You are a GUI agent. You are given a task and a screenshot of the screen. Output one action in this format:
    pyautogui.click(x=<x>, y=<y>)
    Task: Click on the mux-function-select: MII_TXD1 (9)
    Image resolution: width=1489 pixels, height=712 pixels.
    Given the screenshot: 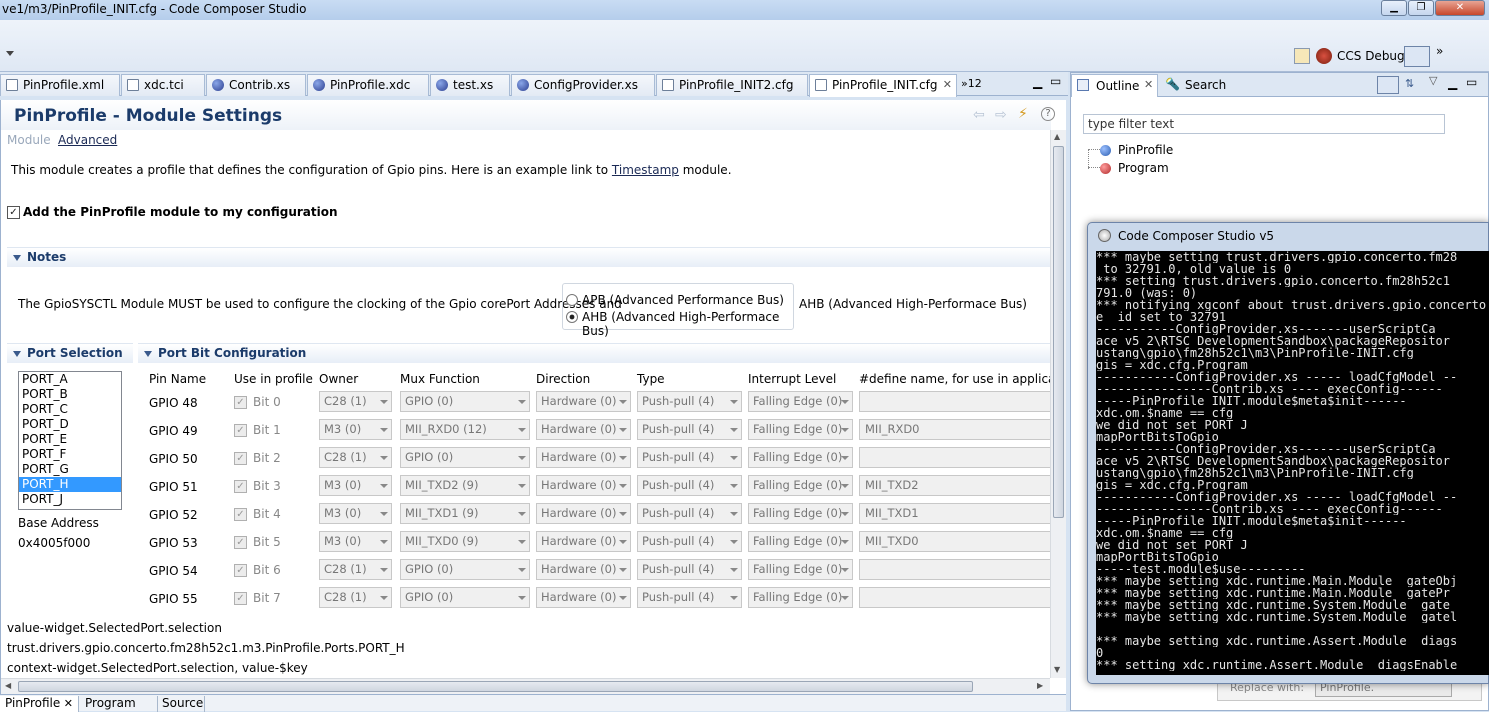 What is the action you would take?
    pyautogui.click(x=465, y=513)
    